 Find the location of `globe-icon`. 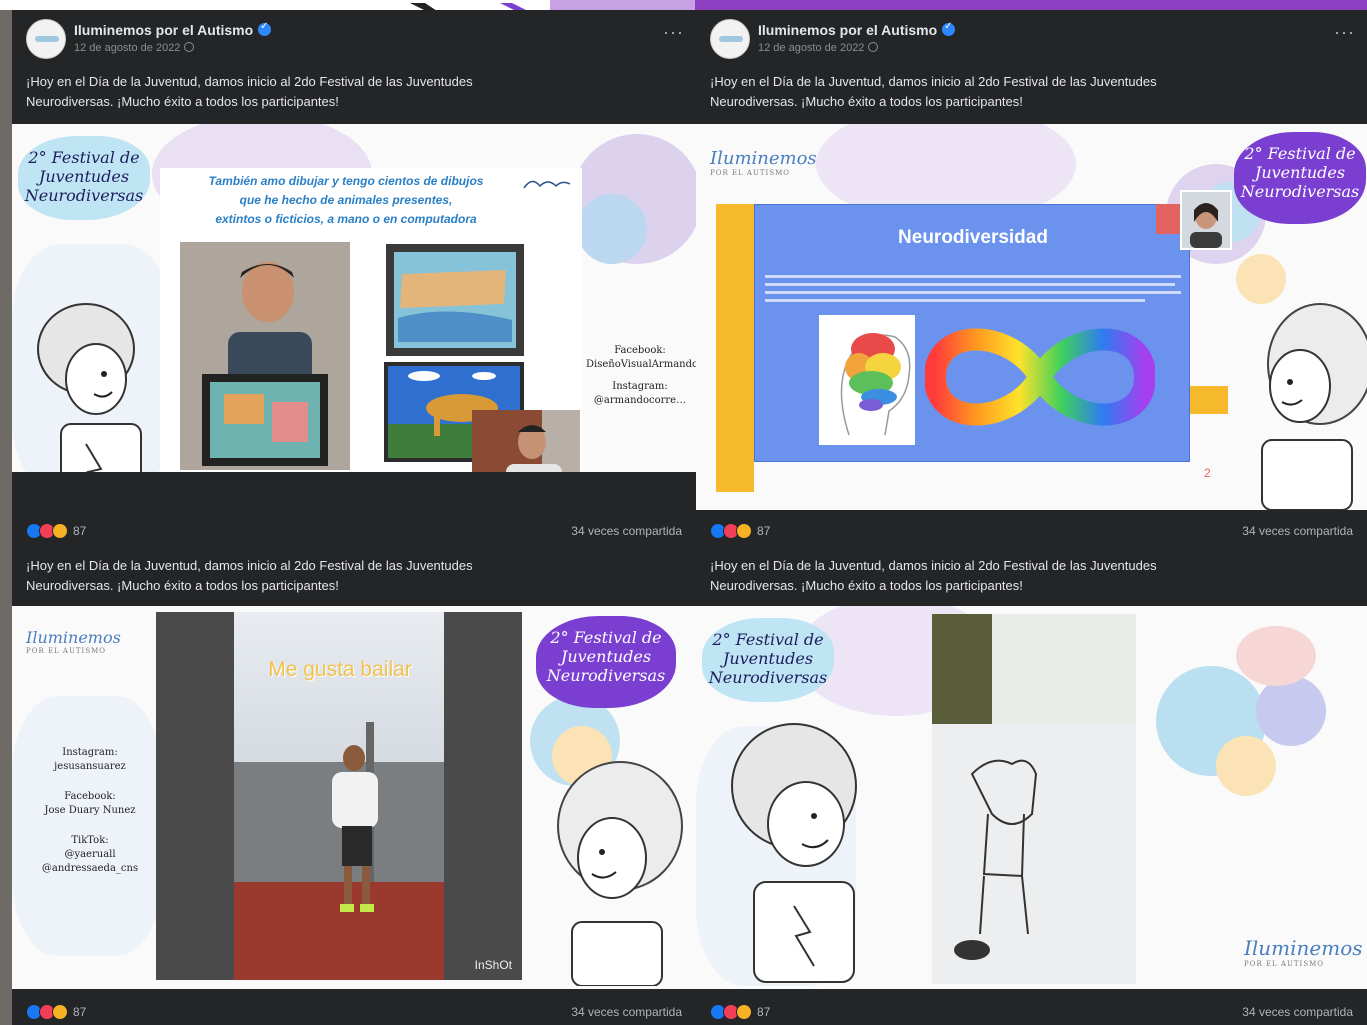

globe-icon is located at coordinates (189, 47).